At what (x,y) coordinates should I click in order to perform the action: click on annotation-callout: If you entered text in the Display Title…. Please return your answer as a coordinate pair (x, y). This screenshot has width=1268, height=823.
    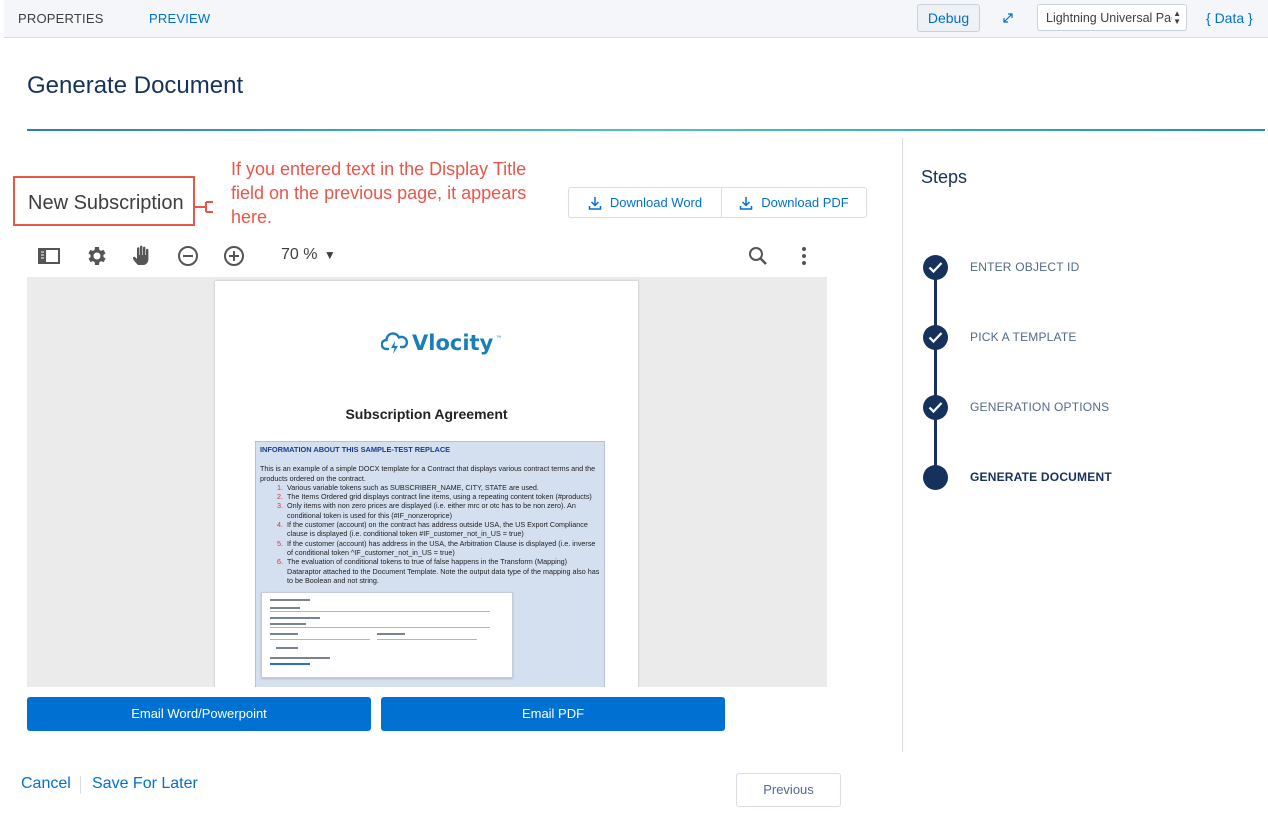
    Looking at the image, I should click on (379, 193).